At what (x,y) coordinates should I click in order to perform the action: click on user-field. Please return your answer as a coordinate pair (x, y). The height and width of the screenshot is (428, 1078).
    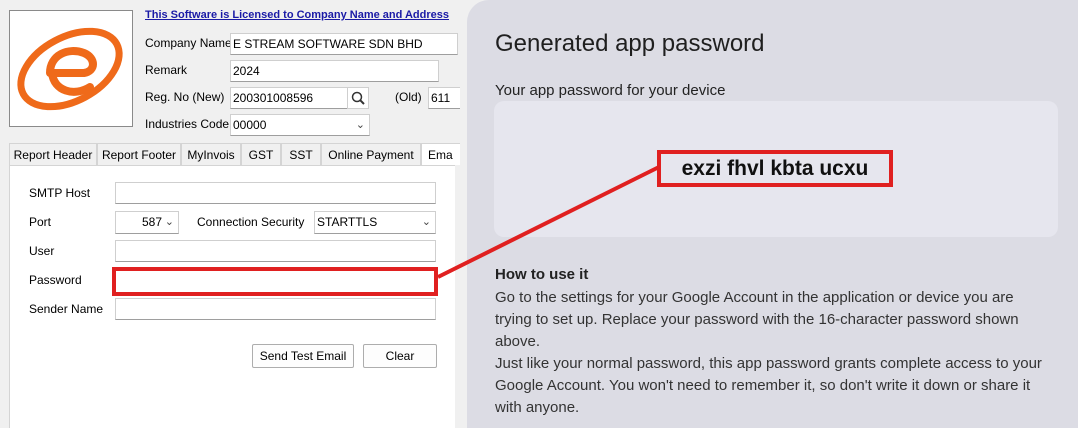
    Looking at the image, I should click on (275, 251).